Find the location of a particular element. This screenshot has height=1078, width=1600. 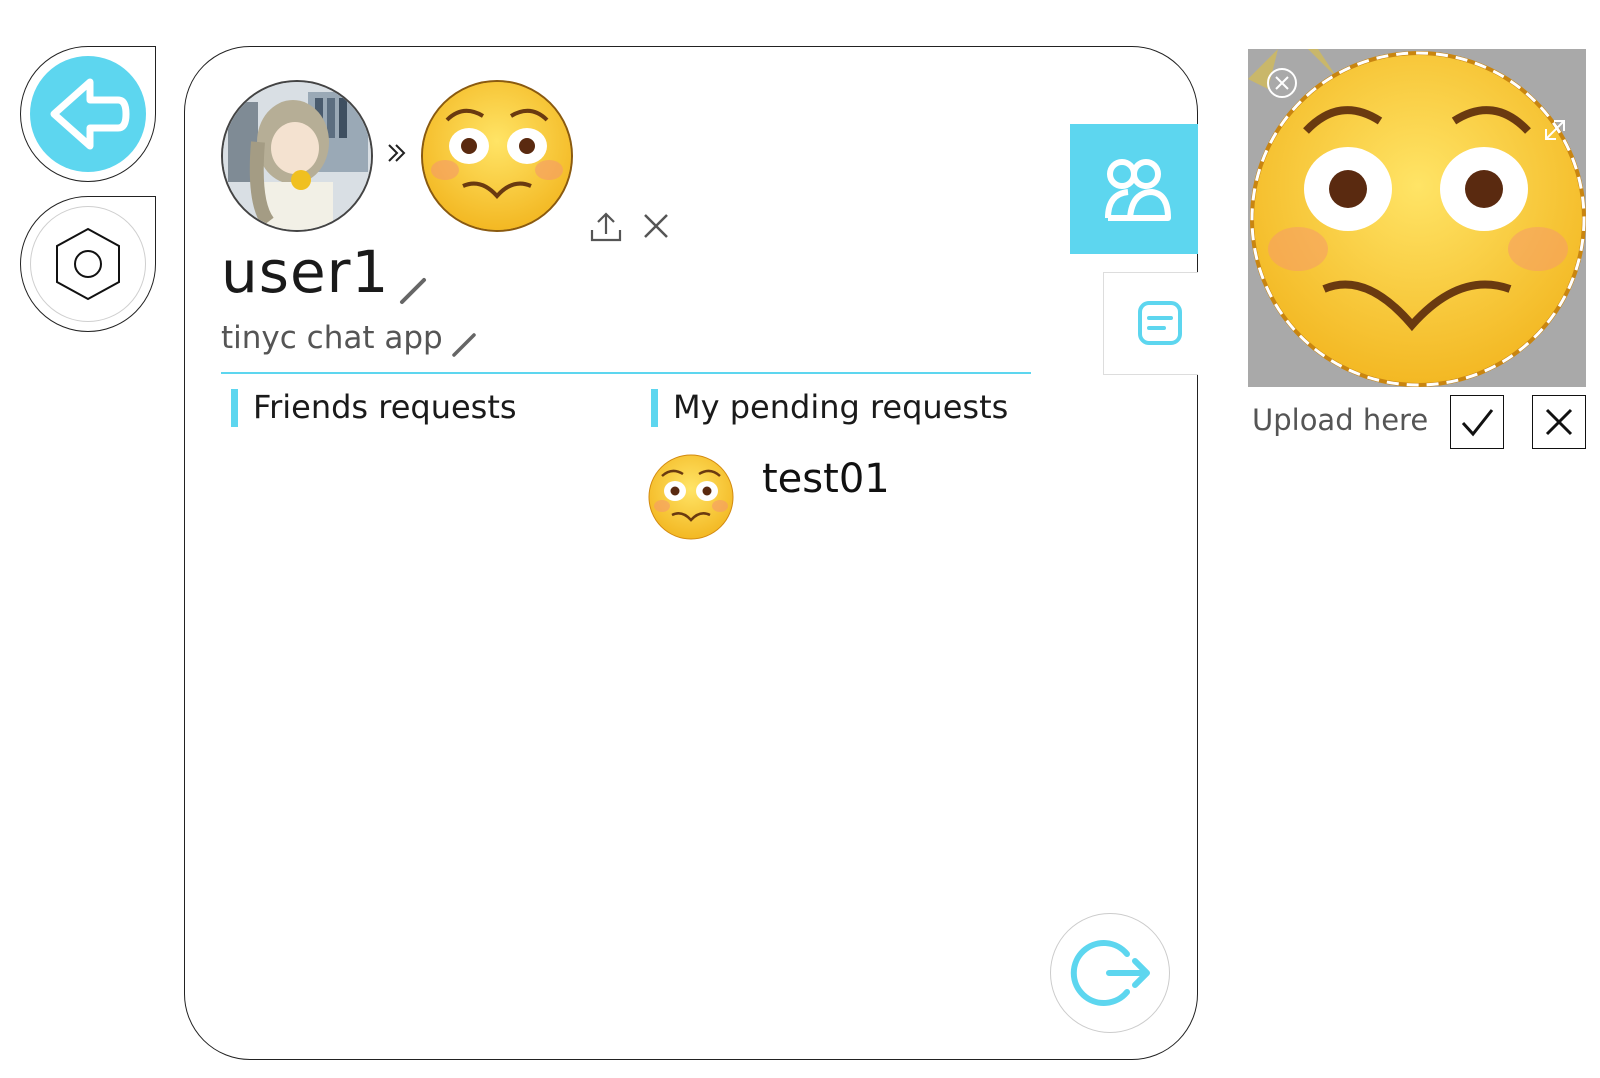

settings-circle is located at coordinates (88, 264).